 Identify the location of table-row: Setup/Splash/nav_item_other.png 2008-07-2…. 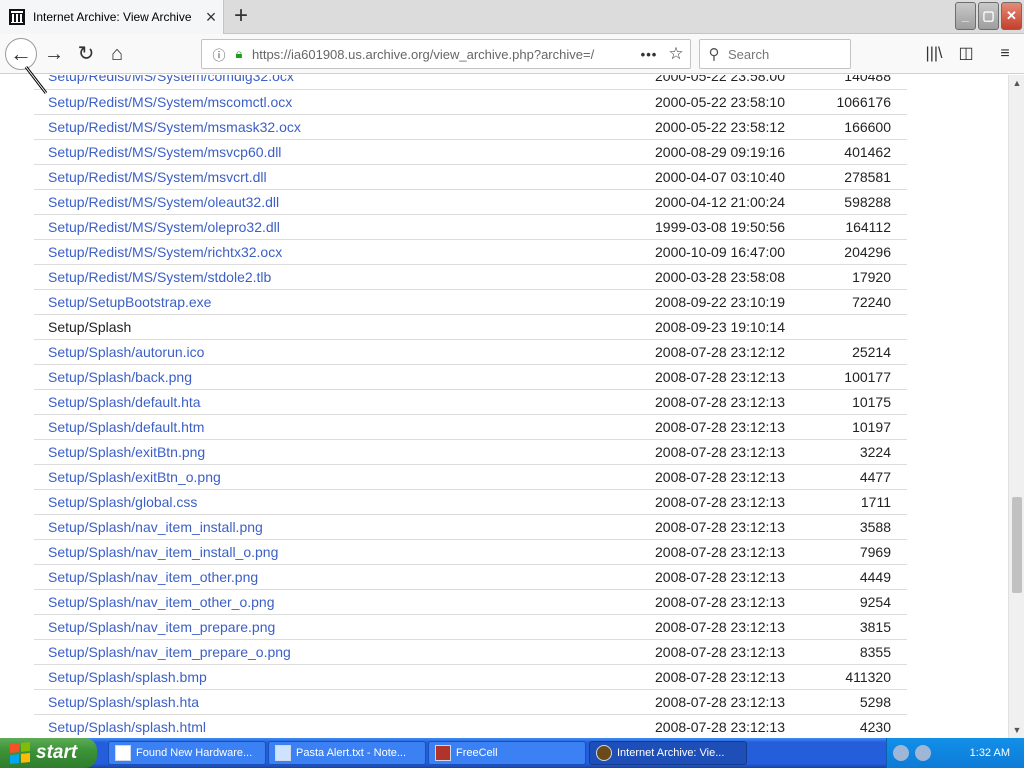
(470, 577).